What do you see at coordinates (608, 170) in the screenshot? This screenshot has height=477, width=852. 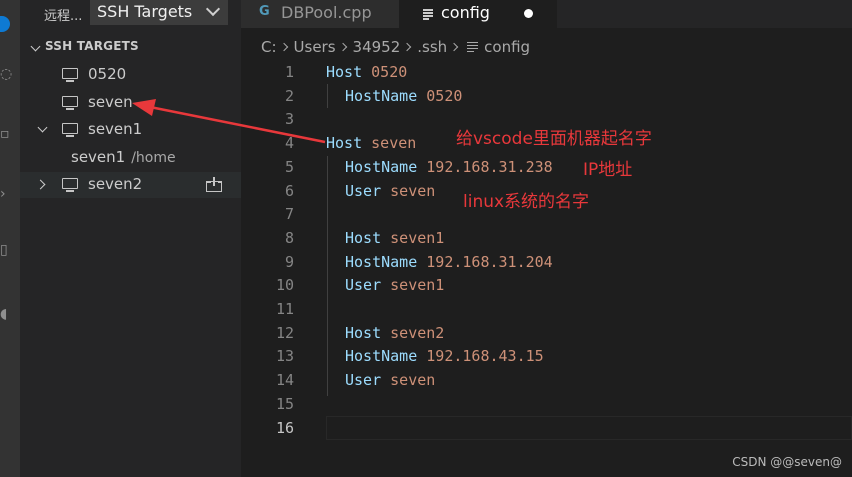 I see `annotation-ip: IP地址` at bounding box center [608, 170].